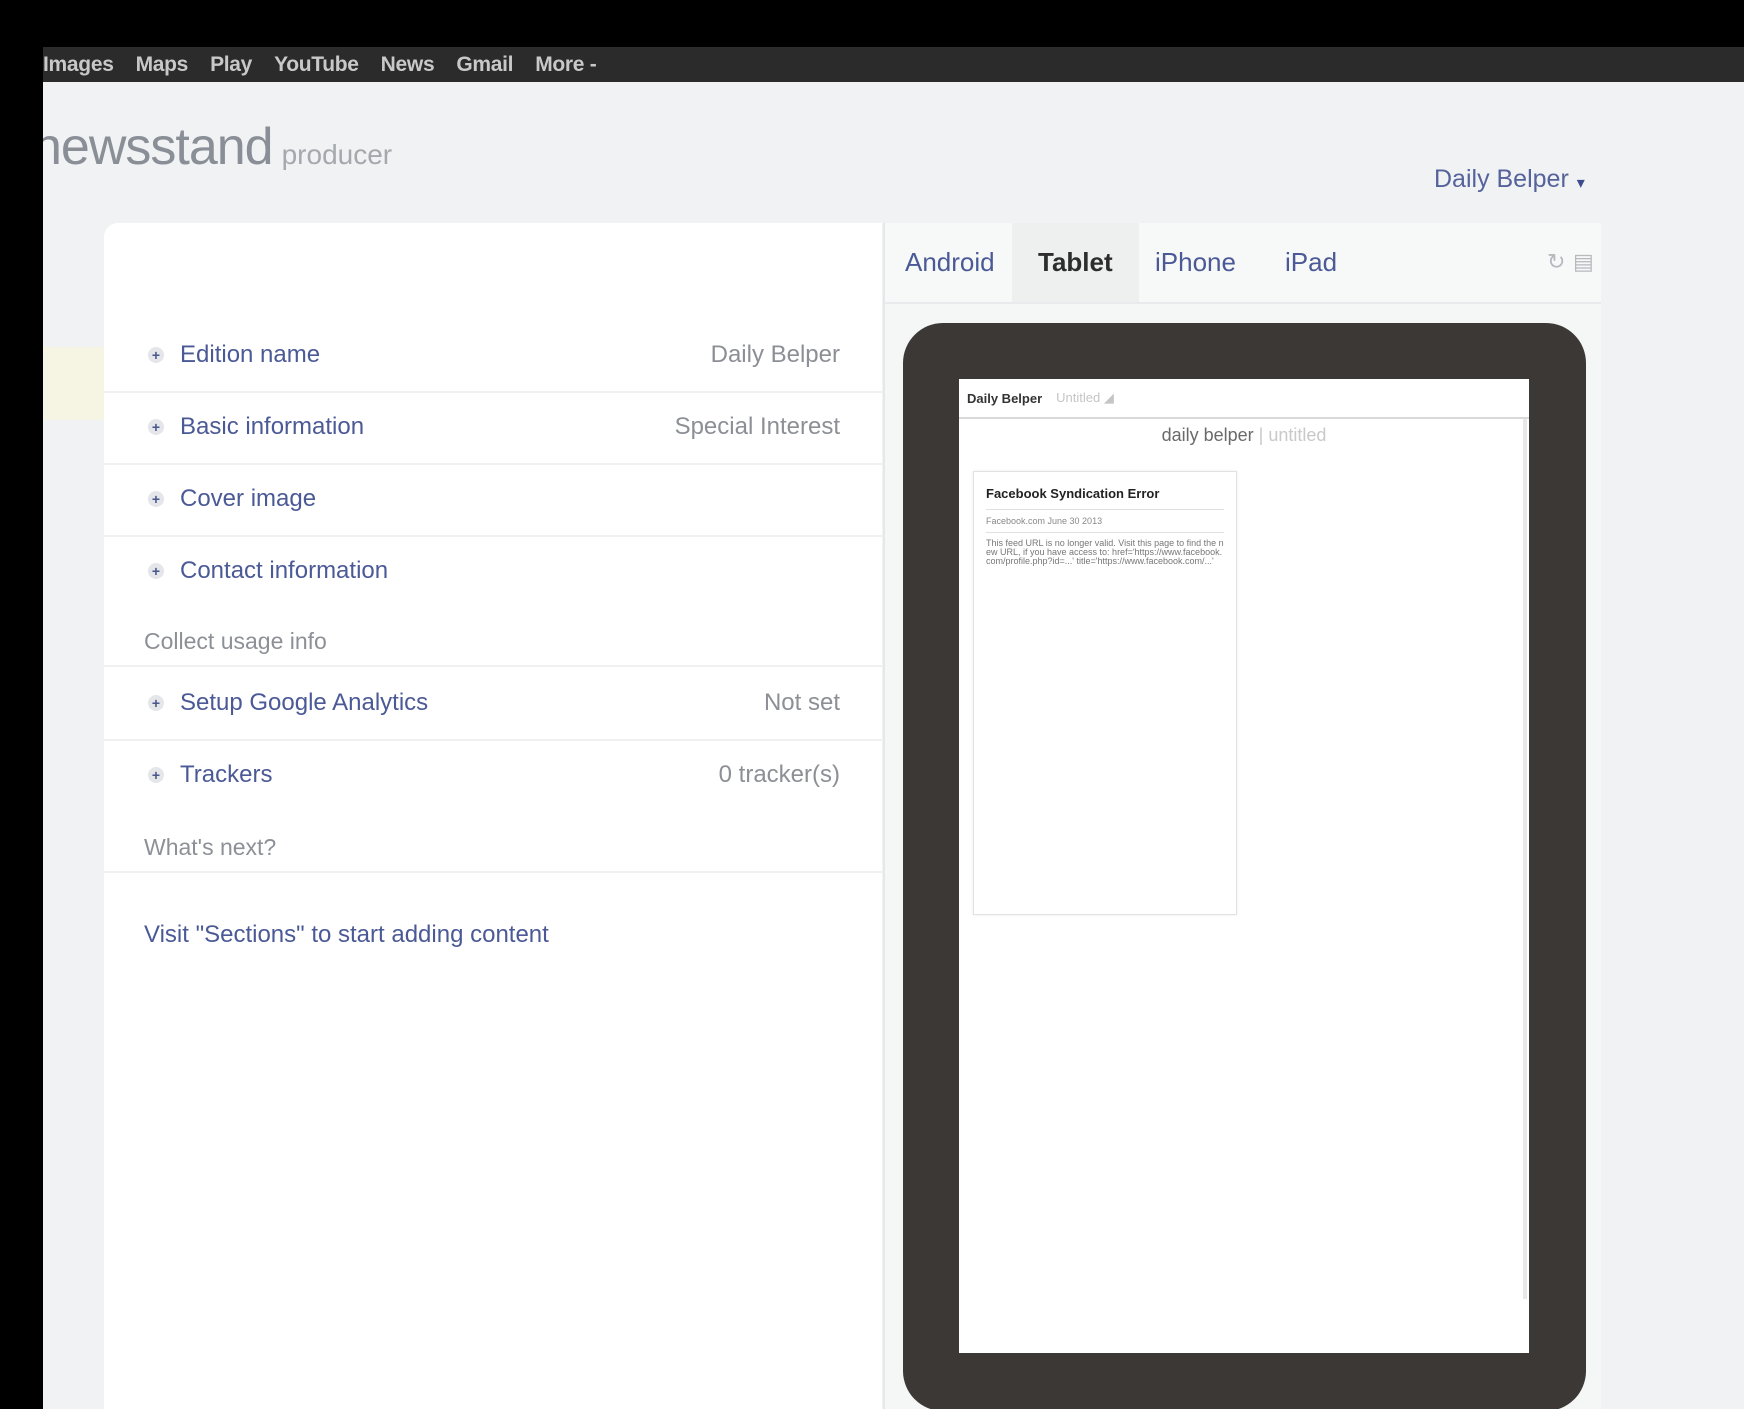  I want to click on settings-row-cover-image: + Cover image, so click(493, 500).